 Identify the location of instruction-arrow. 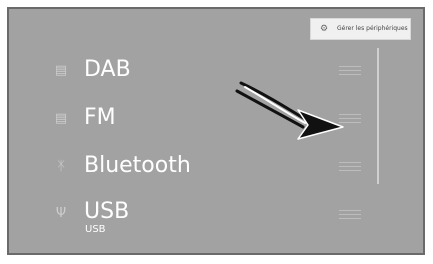
(289, 110).